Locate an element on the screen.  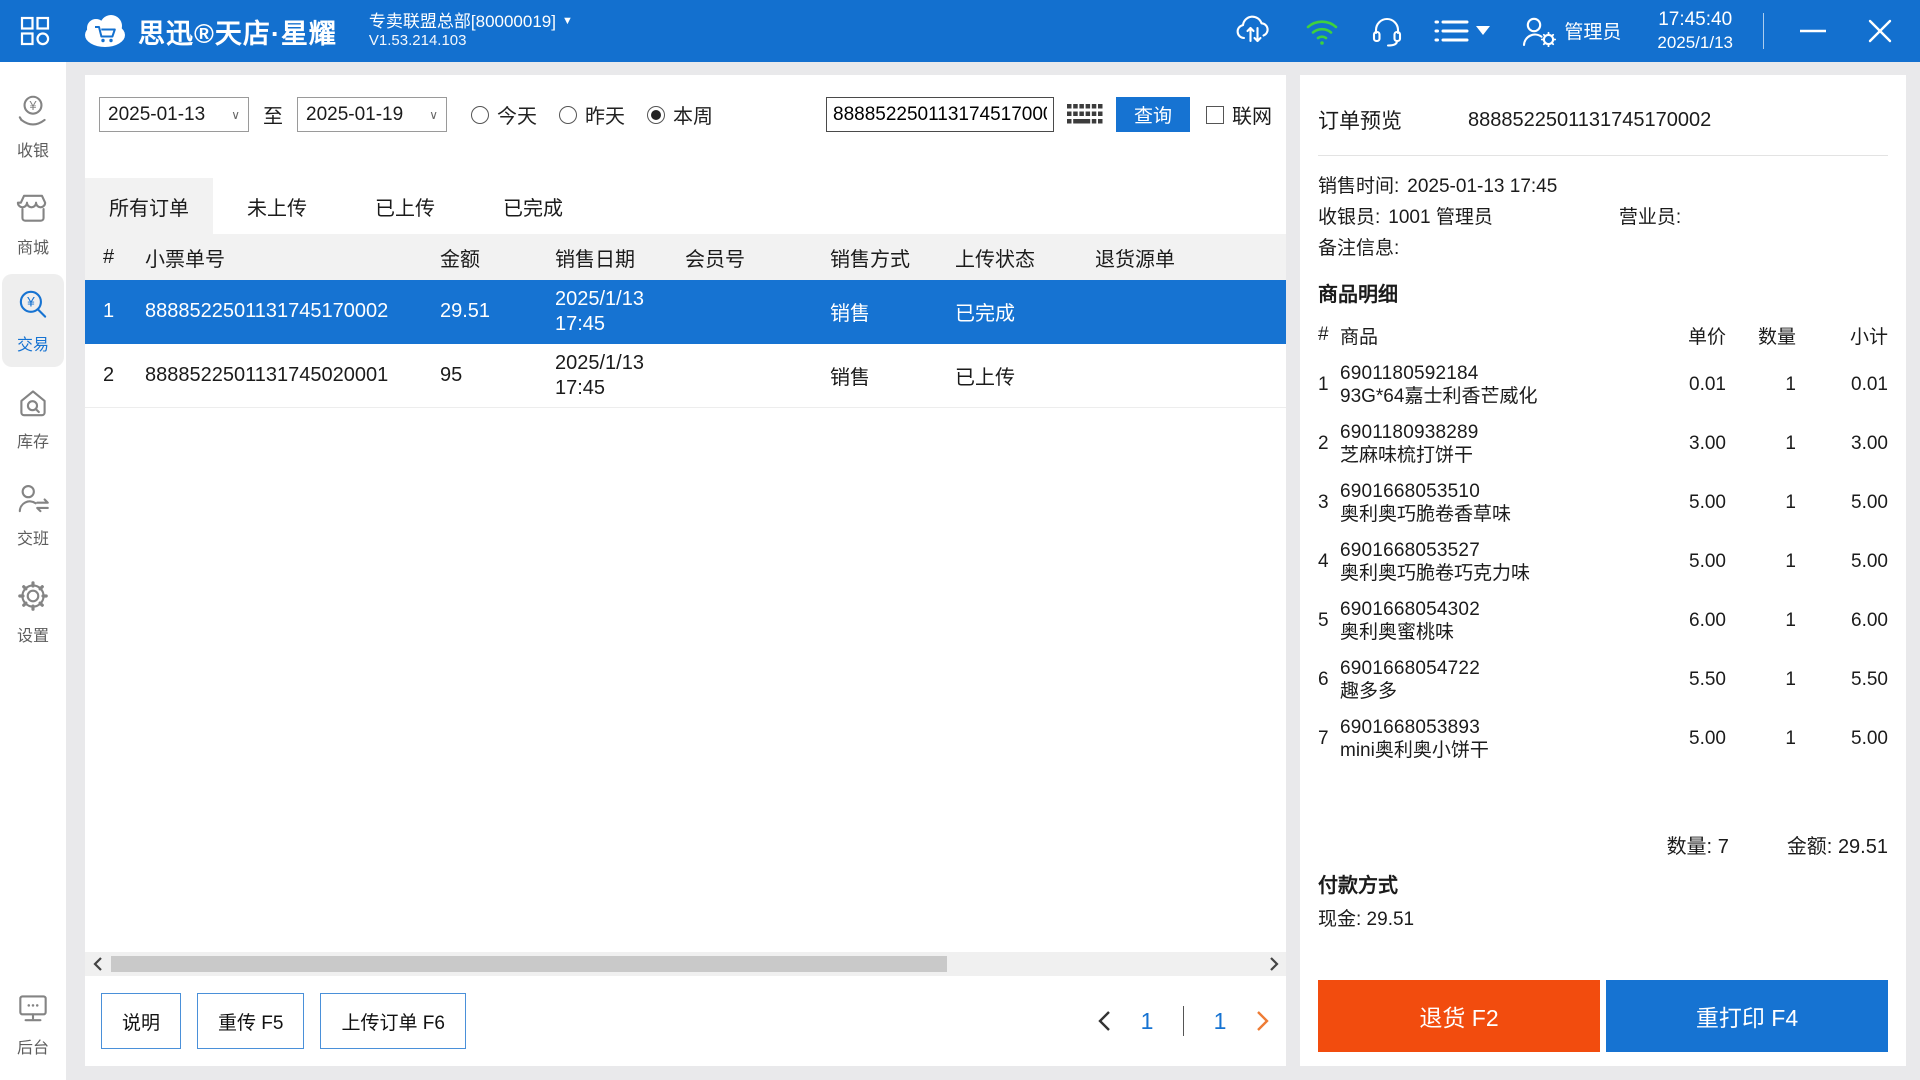
store-selector: 专卖联盟总部[80000019] ▼ is located at coordinates (471, 21).